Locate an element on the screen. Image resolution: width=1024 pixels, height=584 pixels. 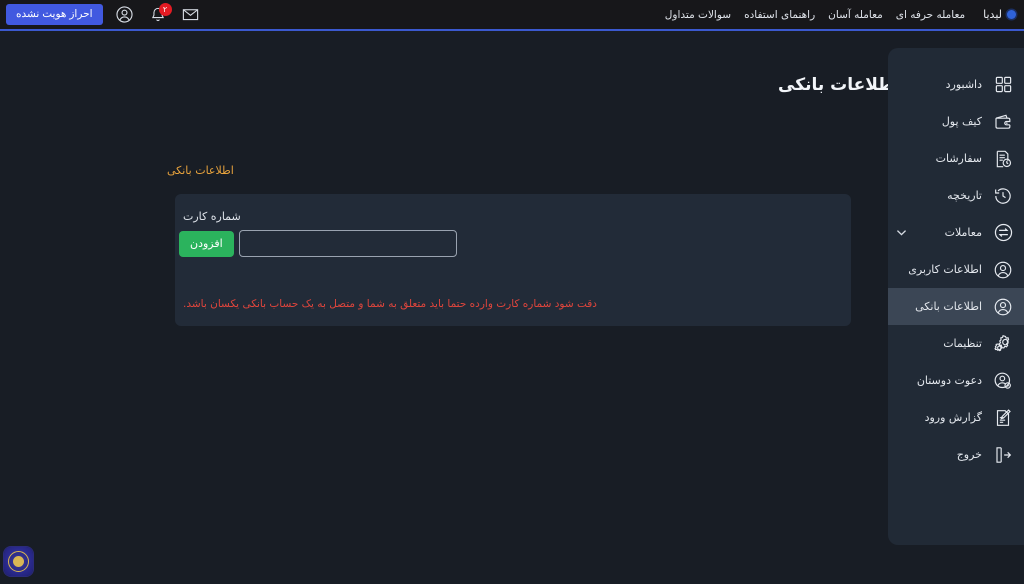
seal-core-icon is located at coordinates (18, 561).